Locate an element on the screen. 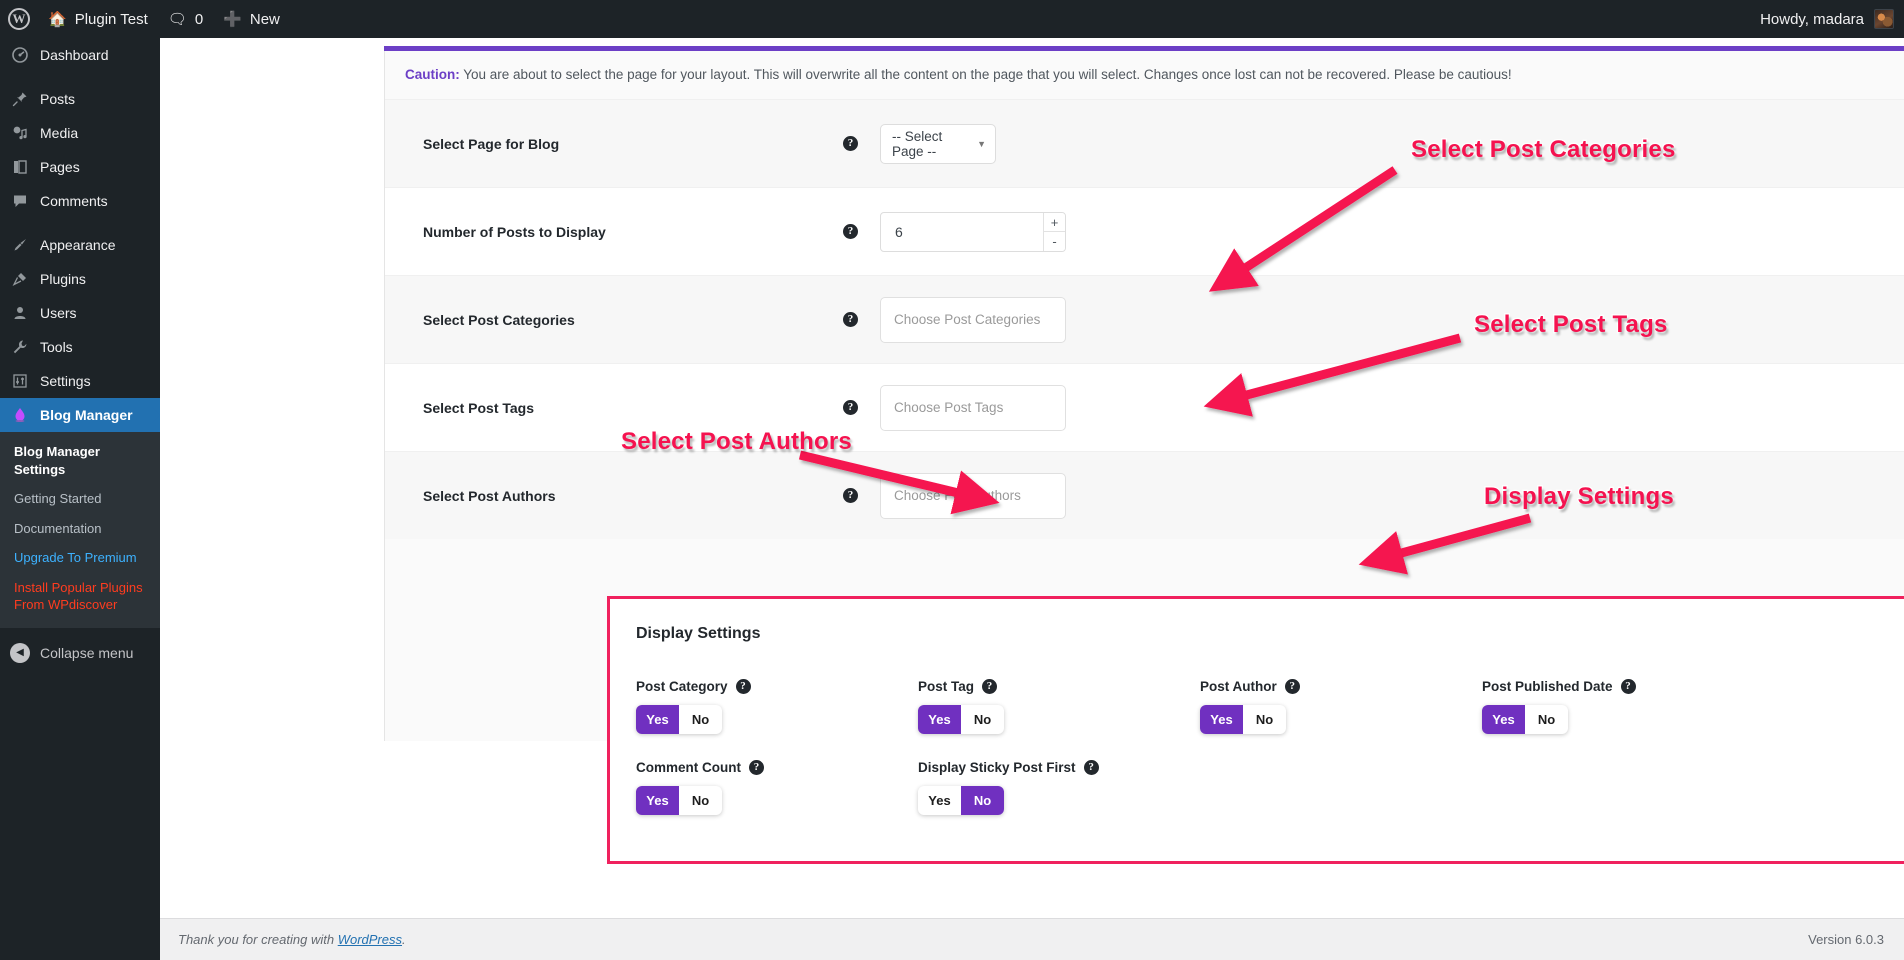 This screenshot has width=1904, height=960. arrow-to-post-authors is located at coordinates (899, 482).